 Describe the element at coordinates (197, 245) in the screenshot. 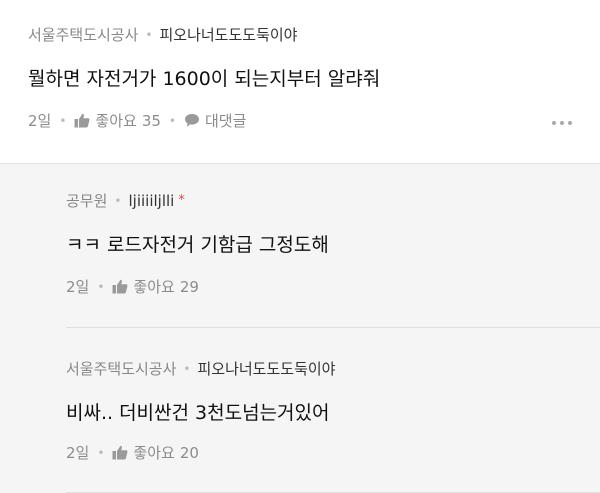

I see `reply-text: ㅋㅋ 로드자전거 기함급 그정도해` at that location.